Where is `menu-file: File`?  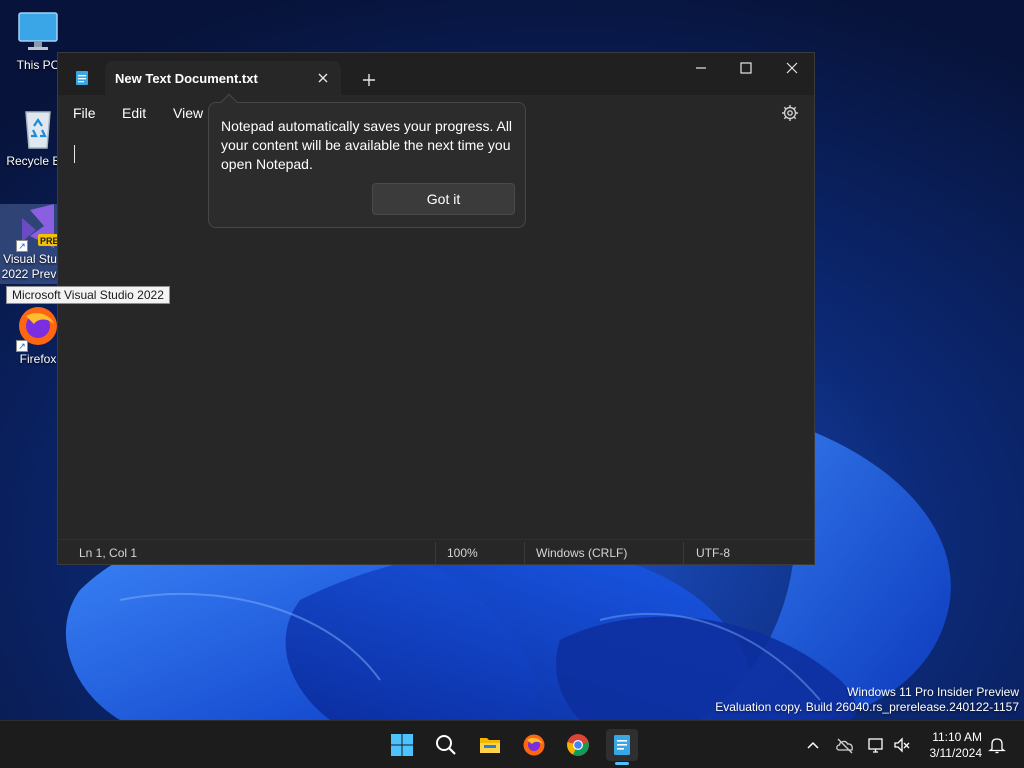
menu-file: File is located at coordinates (84, 113).